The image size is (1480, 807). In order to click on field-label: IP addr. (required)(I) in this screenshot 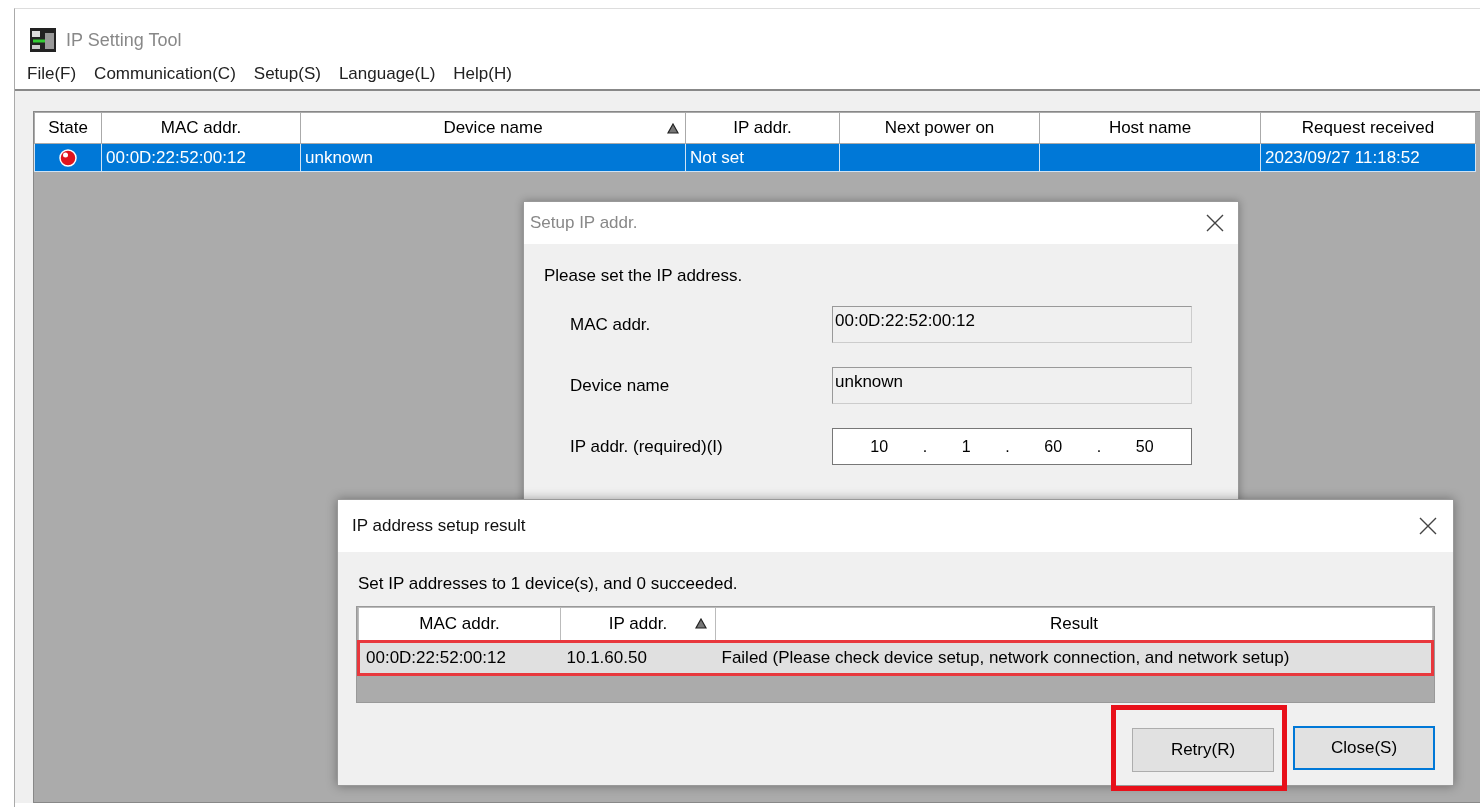, I will do `click(647, 446)`.